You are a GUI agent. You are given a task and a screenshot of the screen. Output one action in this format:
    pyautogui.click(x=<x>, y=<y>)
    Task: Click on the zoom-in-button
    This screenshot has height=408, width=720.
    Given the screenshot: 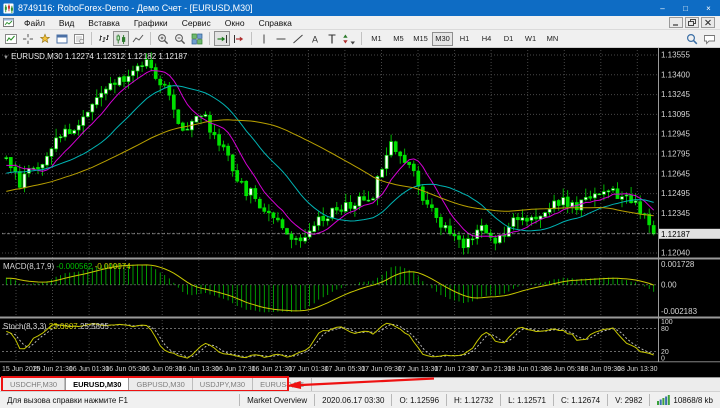 What is the action you would take?
    pyautogui.click(x=163, y=38)
    